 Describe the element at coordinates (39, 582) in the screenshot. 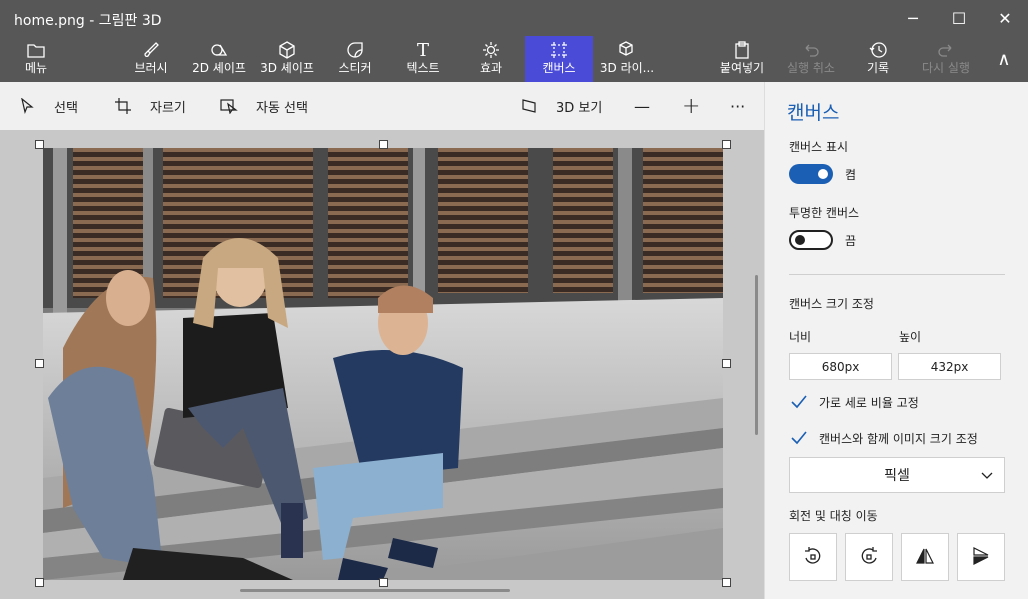

I see `resize-handle-bottom-left` at that location.